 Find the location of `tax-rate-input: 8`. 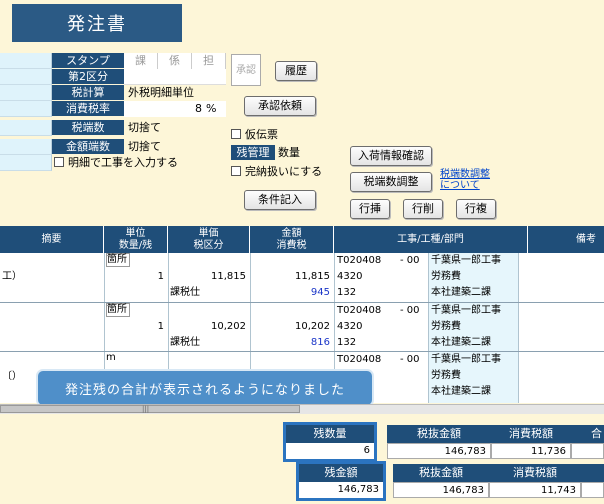

tax-rate-input: 8 is located at coordinates (165, 109).